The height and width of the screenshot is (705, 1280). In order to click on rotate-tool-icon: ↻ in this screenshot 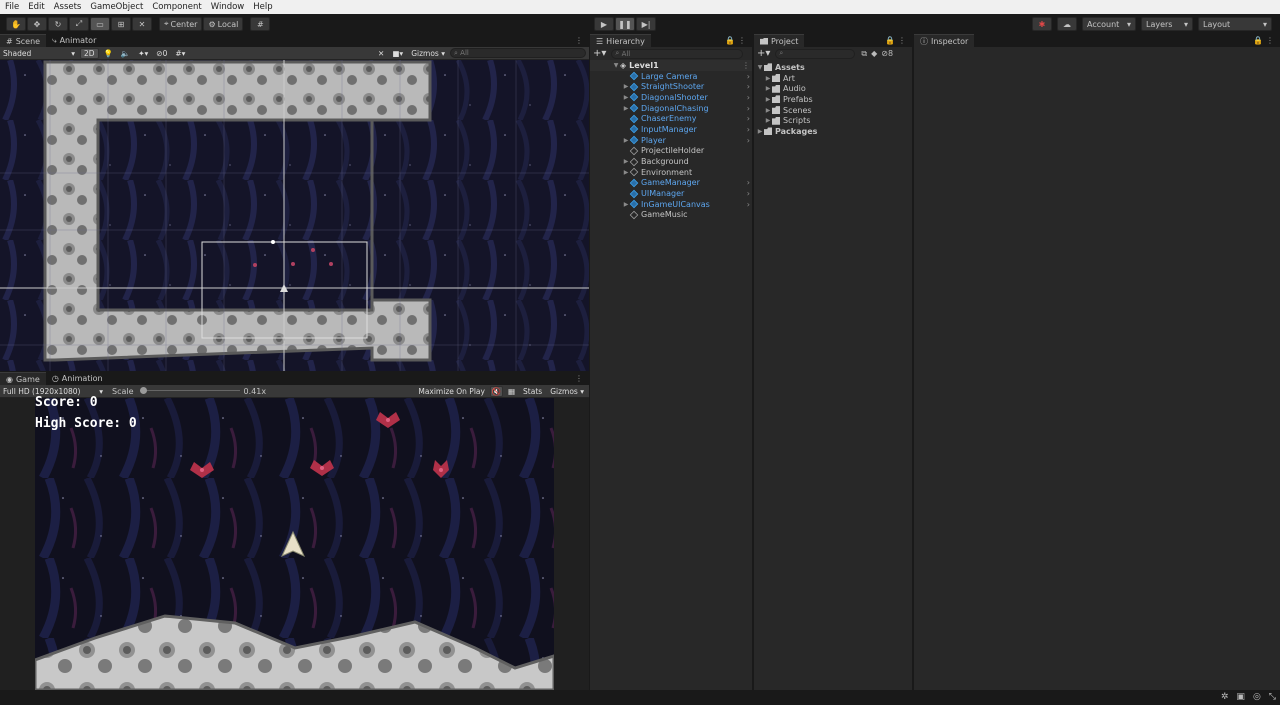, I will do `click(58, 24)`.